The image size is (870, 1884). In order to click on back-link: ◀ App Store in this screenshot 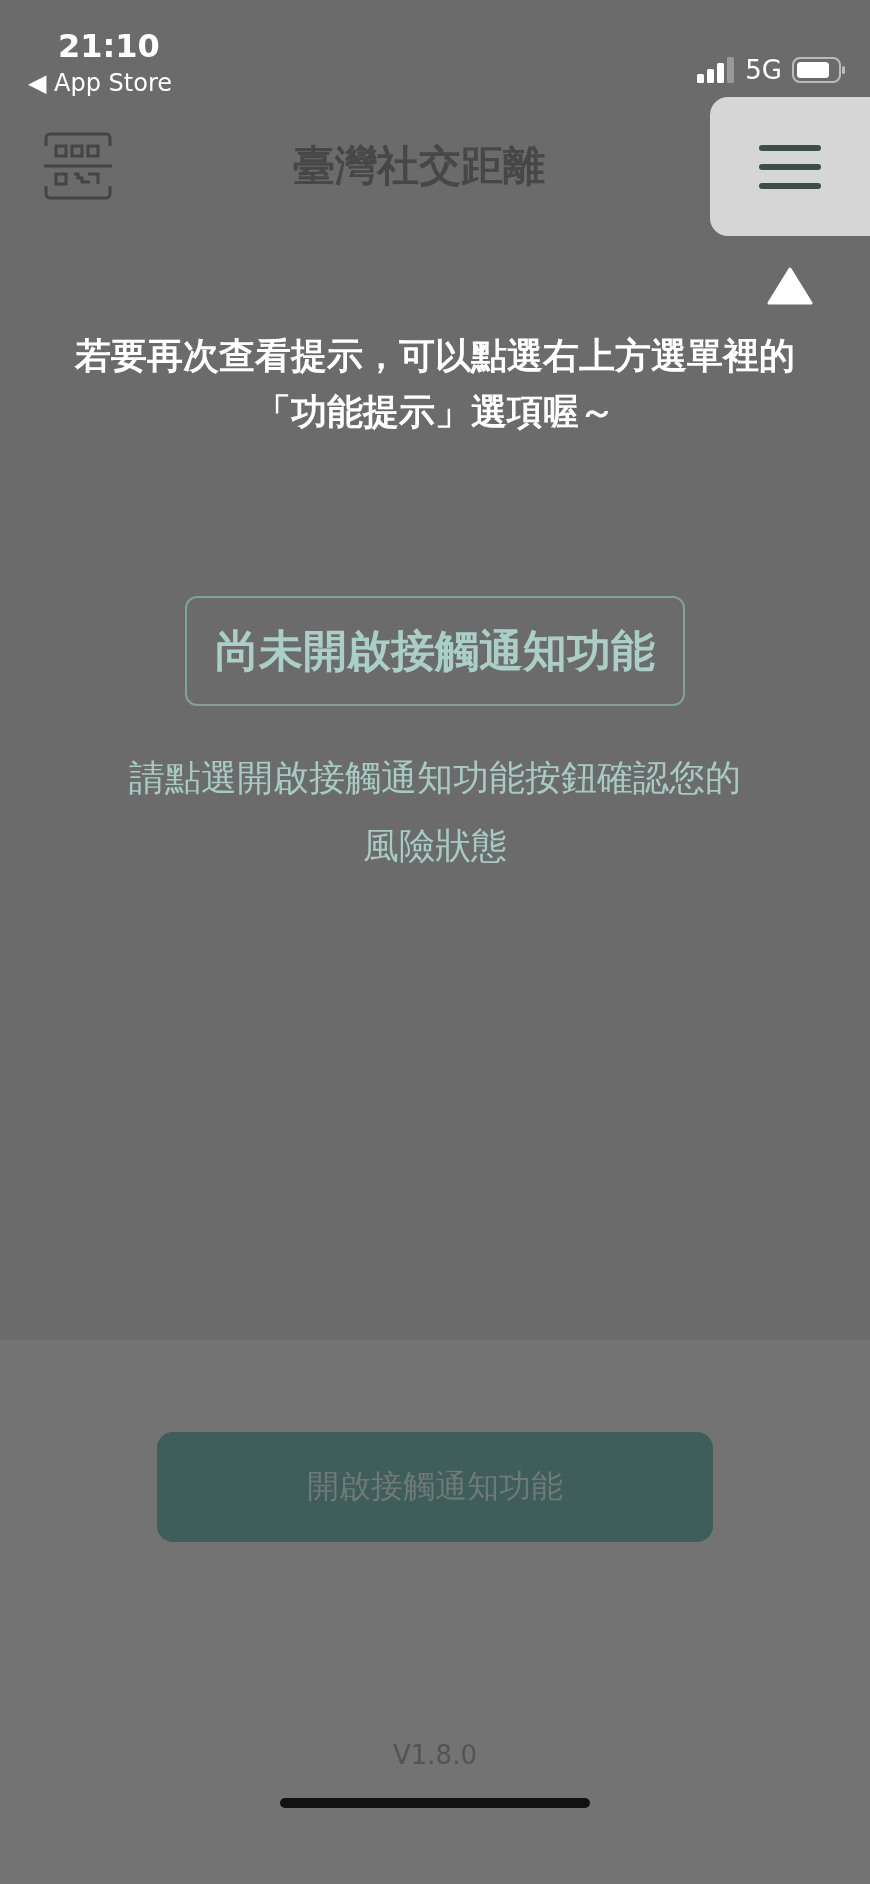, I will do `click(100, 83)`.